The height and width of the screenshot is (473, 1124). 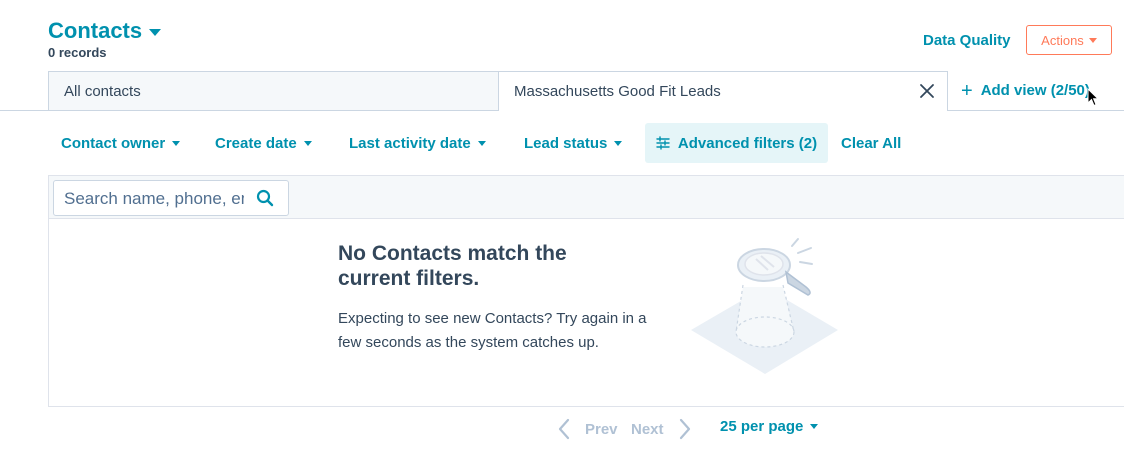 I want to click on filter-label: Last activity date, so click(x=410, y=143).